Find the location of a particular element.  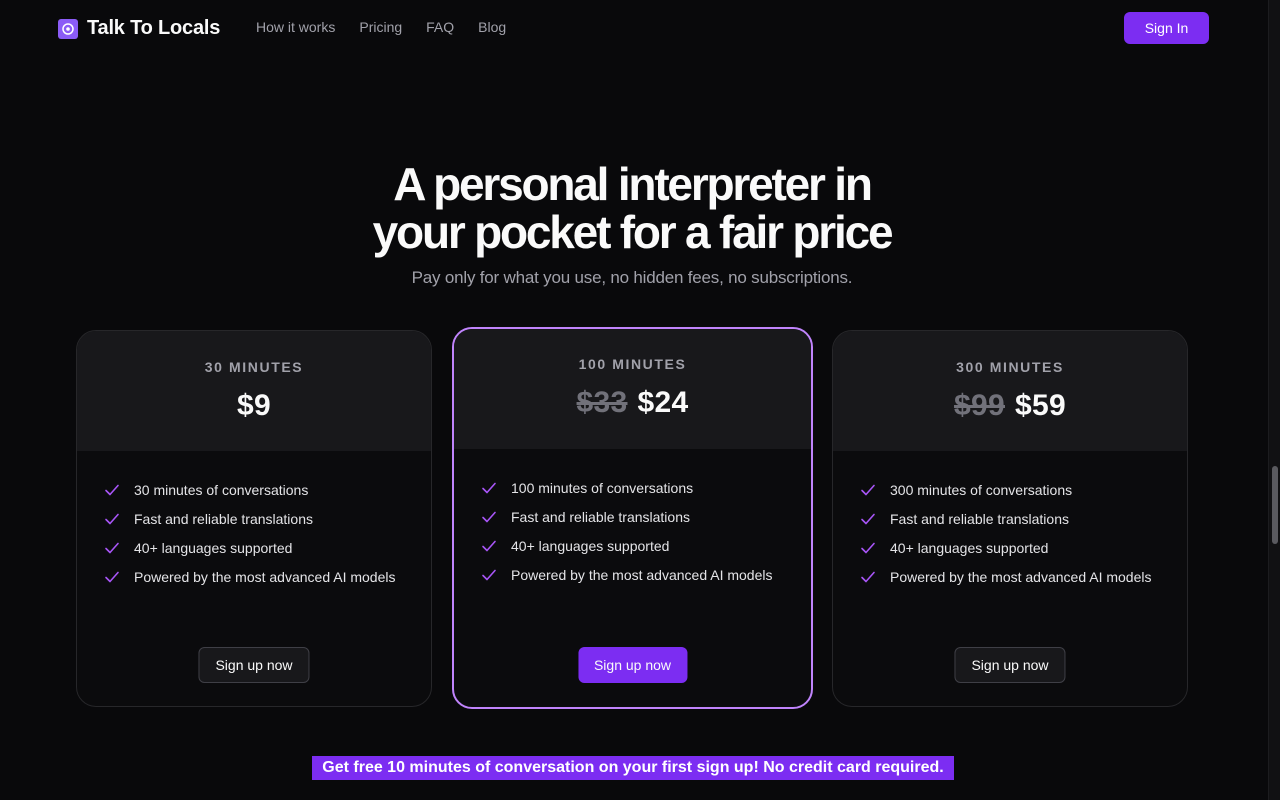

old-price: $33 is located at coordinates (602, 402).